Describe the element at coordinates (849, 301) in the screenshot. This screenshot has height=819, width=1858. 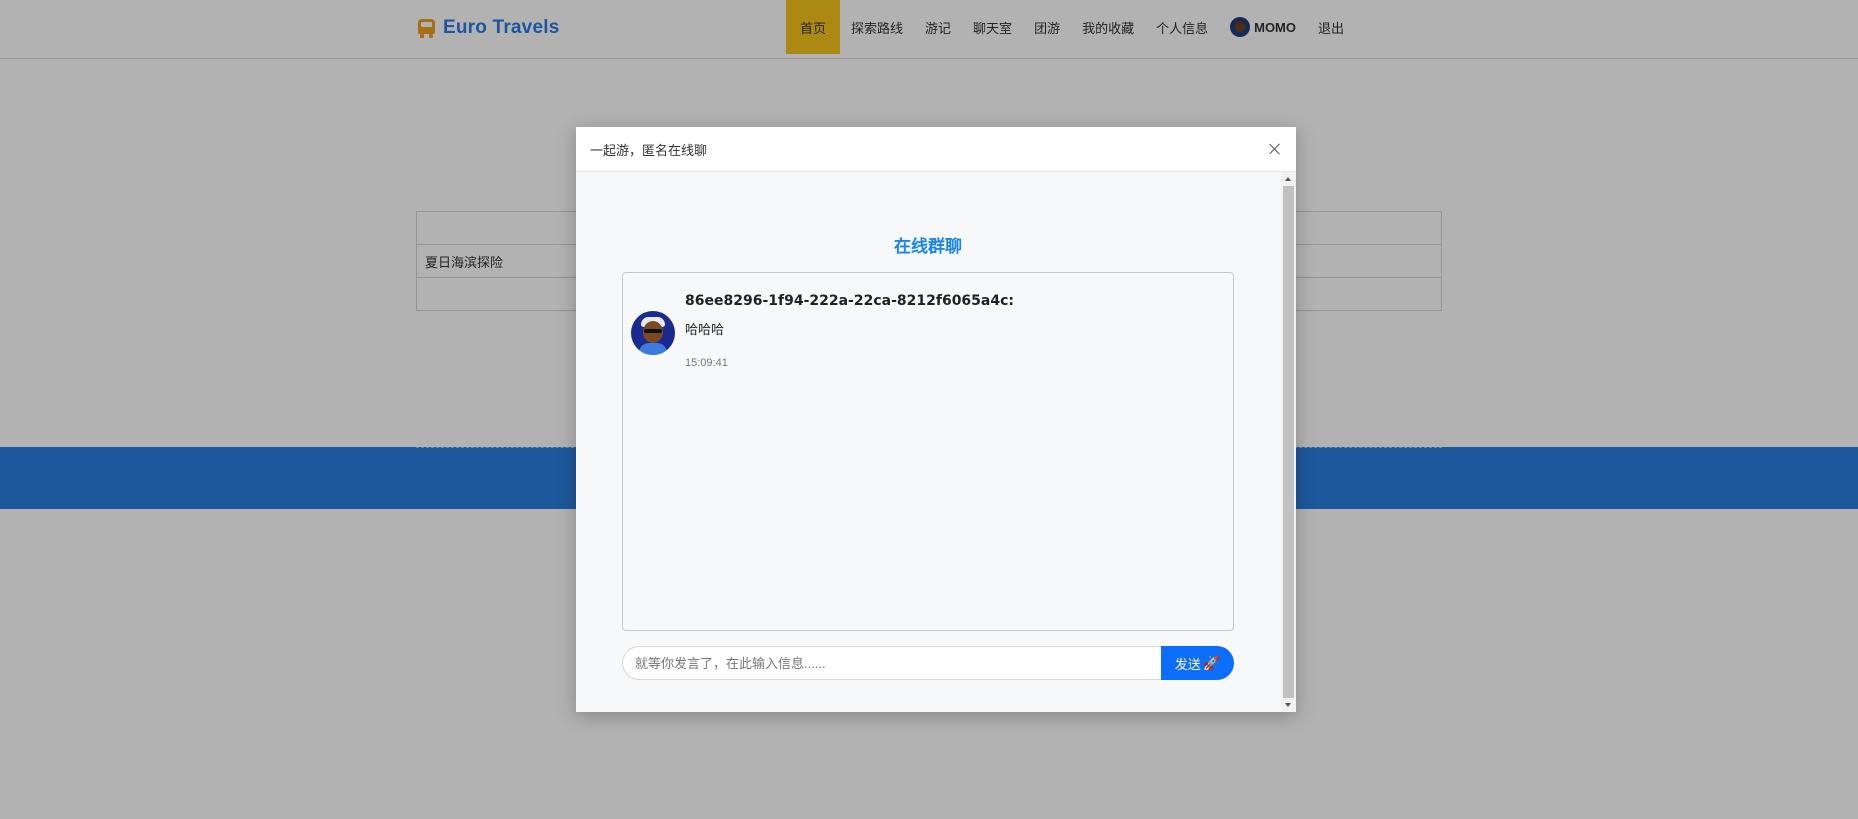
I see `message-sender: 86ee8296-1f94-222a-22ca-8212f6065a4c:` at that location.